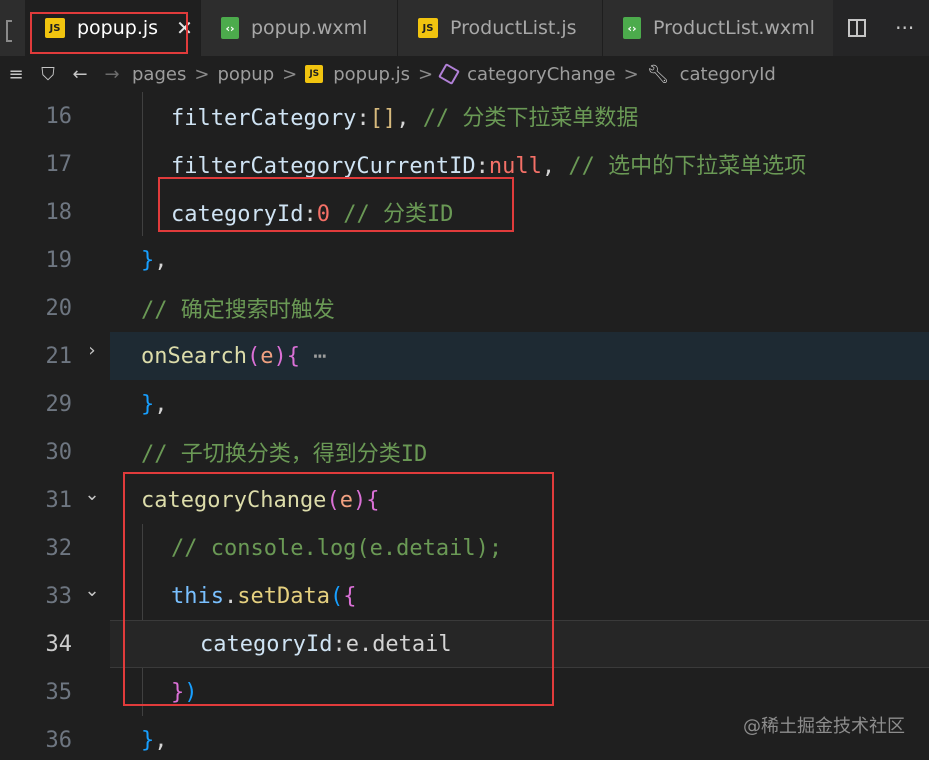 Image resolution: width=929 pixels, height=760 pixels. What do you see at coordinates (313, 356) in the screenshot?
I see `code-token: ⋯` at bounding box center [313, 356].